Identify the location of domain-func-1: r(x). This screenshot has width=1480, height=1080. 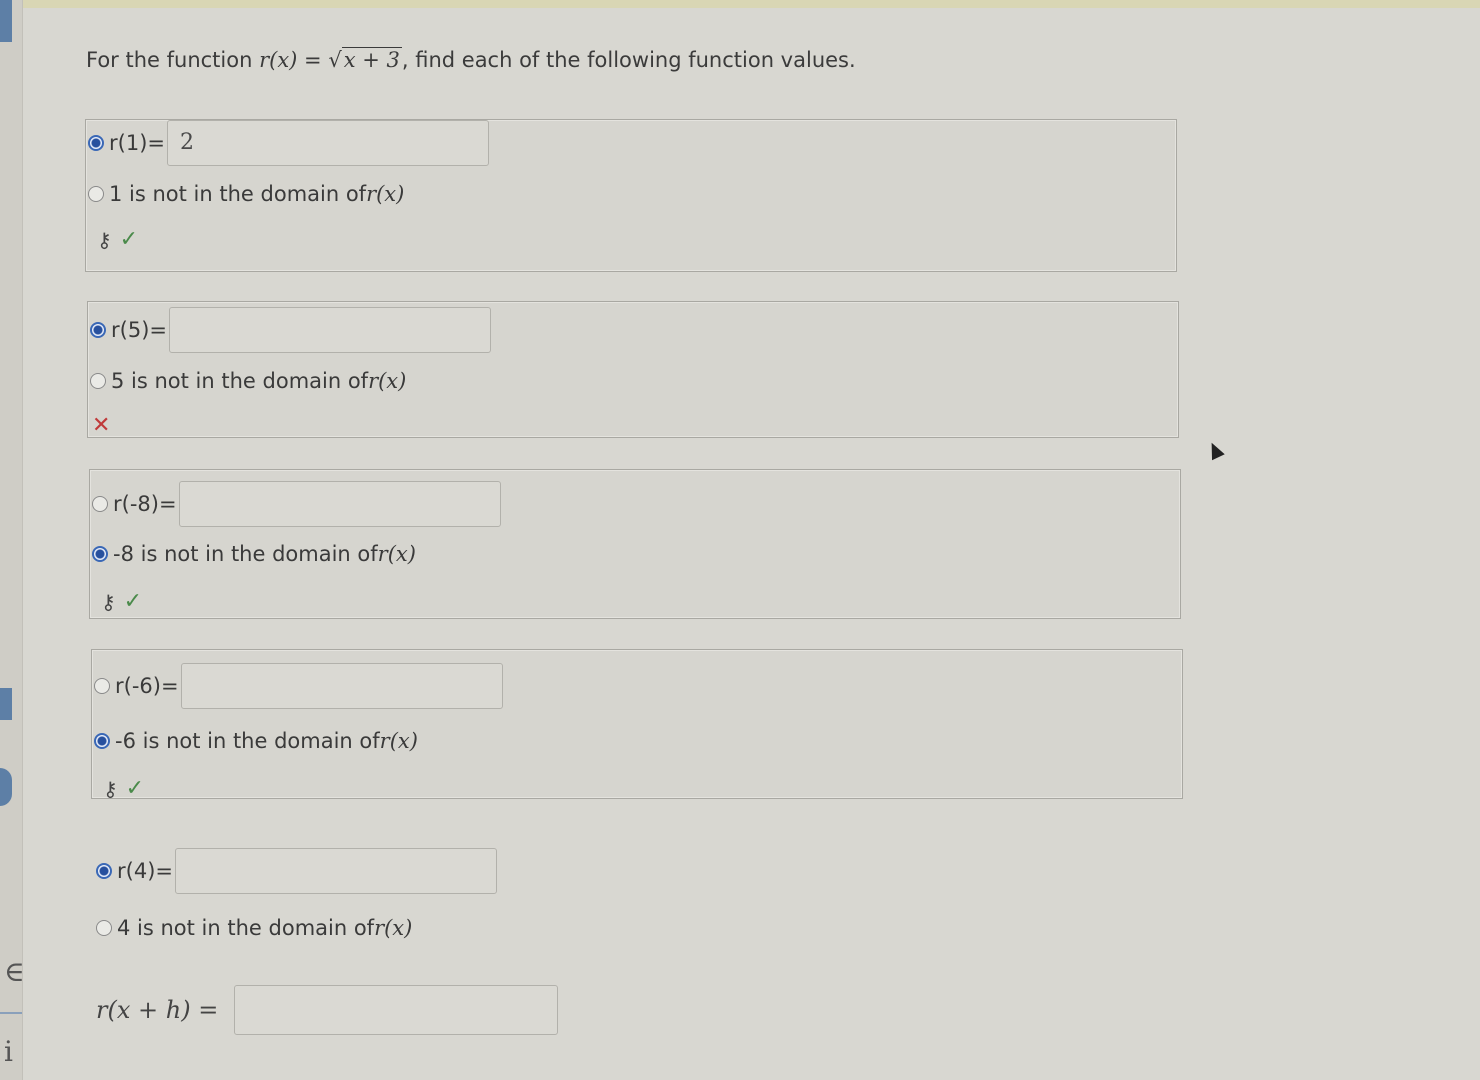
(385, 194).